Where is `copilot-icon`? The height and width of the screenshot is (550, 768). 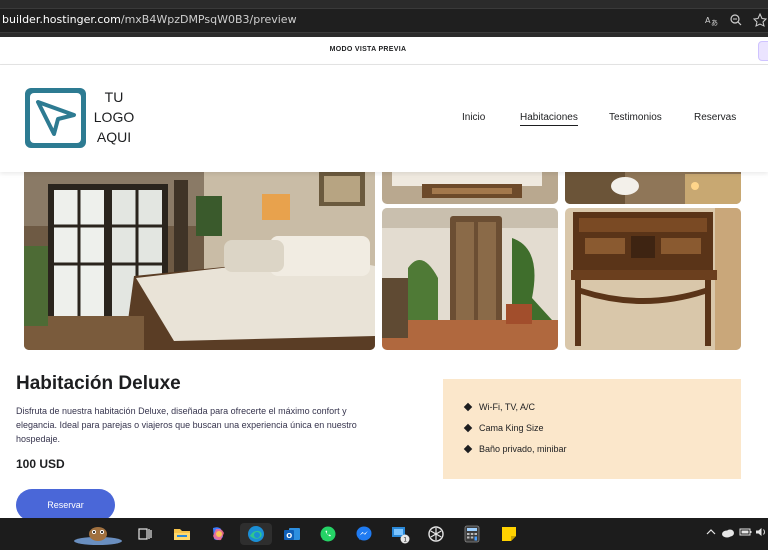
copilot-icon is located at coordinates (218, 534).